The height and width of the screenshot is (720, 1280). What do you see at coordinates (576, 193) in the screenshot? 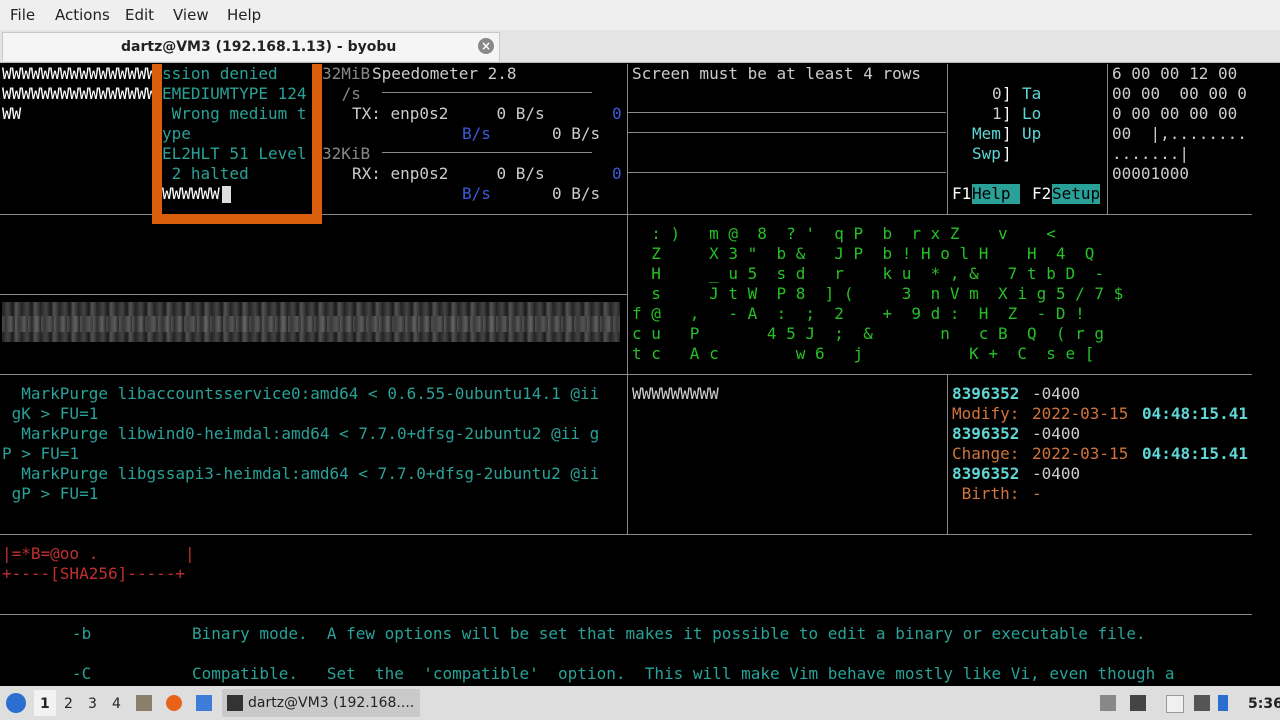
I see `rx-rate: 0 B/s` at bounding box center [576, 193].